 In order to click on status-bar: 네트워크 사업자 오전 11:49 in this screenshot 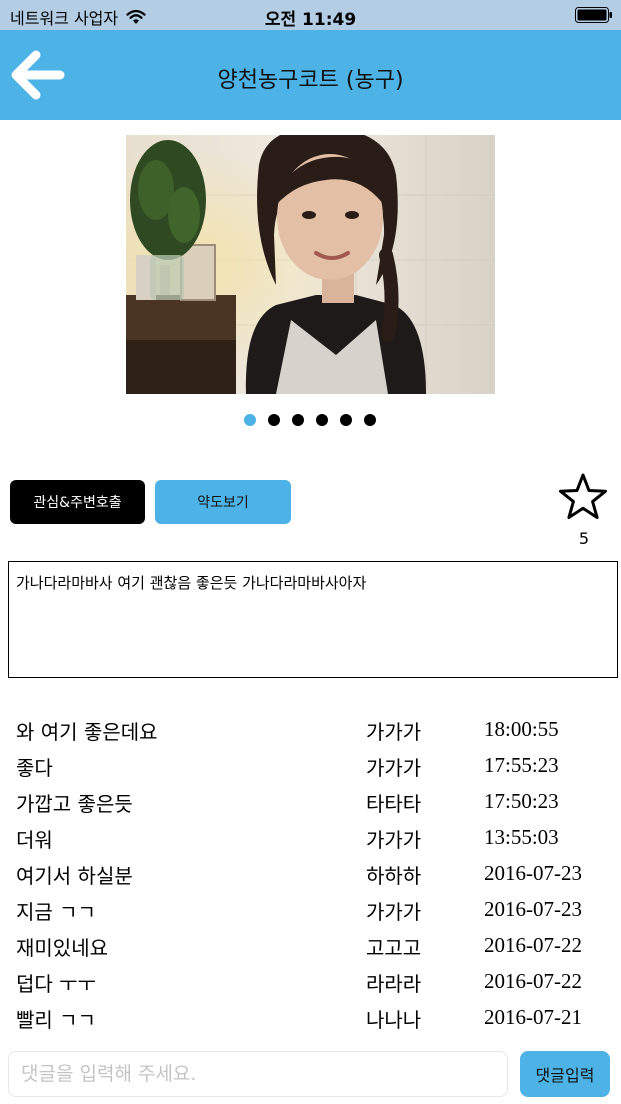, I will do `click(310, 15)`.